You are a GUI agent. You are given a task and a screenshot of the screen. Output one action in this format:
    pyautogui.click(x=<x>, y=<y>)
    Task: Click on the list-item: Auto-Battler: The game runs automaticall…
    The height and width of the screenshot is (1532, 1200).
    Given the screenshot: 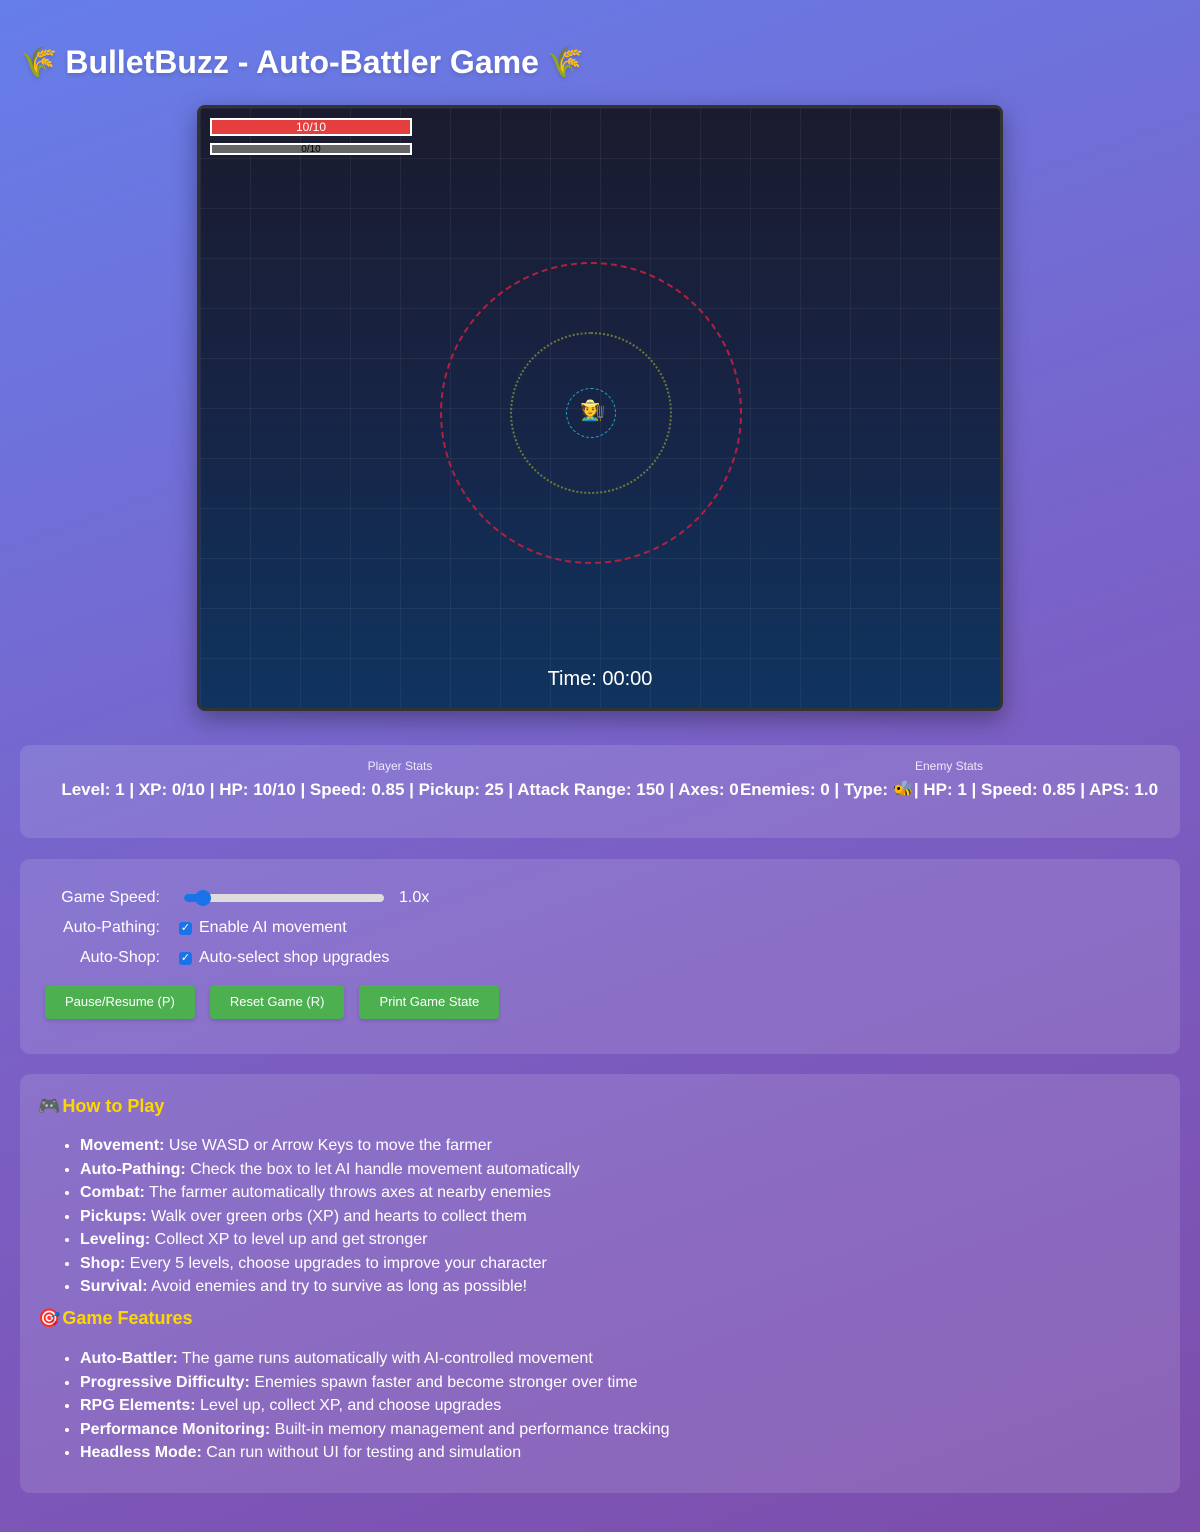 What is the action you would take?
    pyautogui.click(x=375, y=1359)
    